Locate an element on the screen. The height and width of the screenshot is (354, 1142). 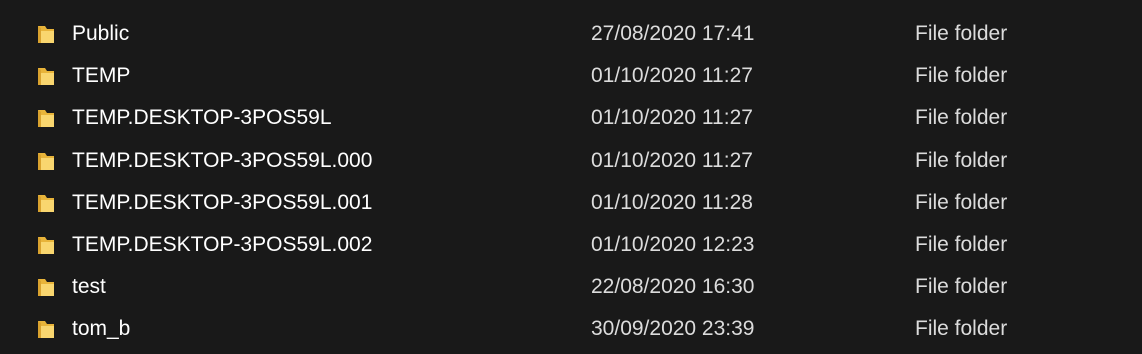
file-row: test 22/08/2020 16:30 File folder is located at coordinates (571, 287).